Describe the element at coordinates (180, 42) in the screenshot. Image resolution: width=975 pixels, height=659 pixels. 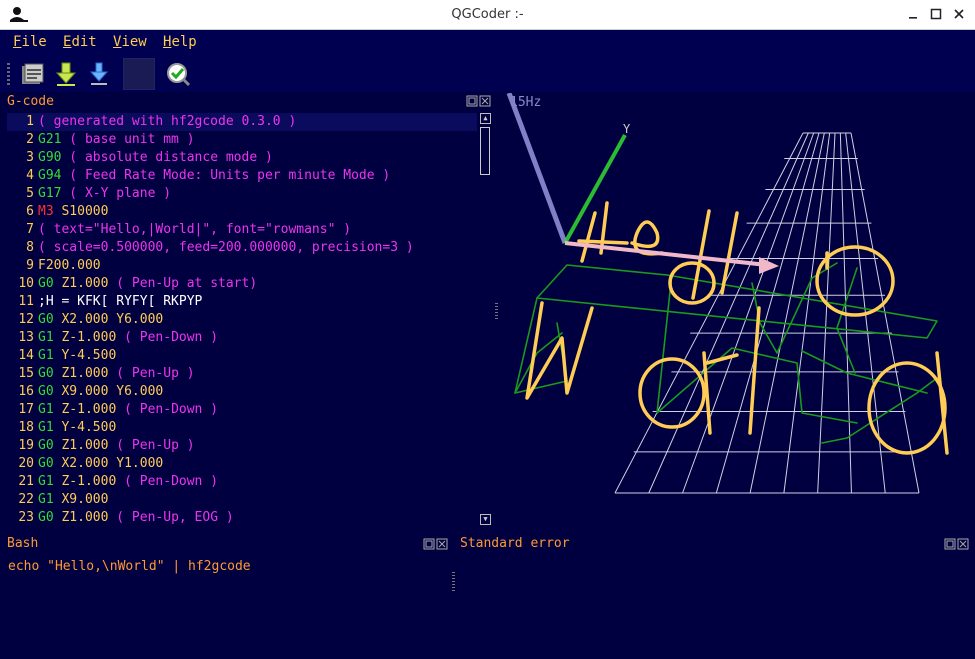
I see `menu-help: Help` at that location.